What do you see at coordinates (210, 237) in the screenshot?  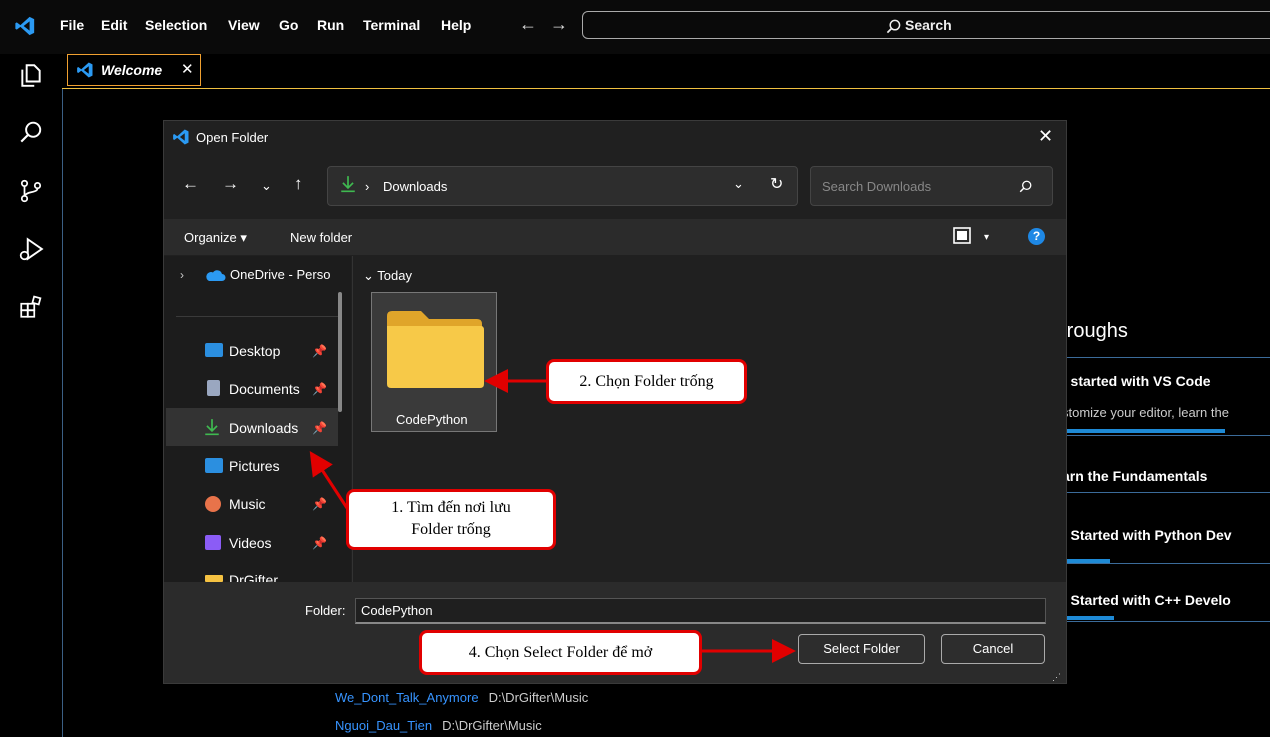 I see `organize-label: Organize` at bounding box center [210, 237].